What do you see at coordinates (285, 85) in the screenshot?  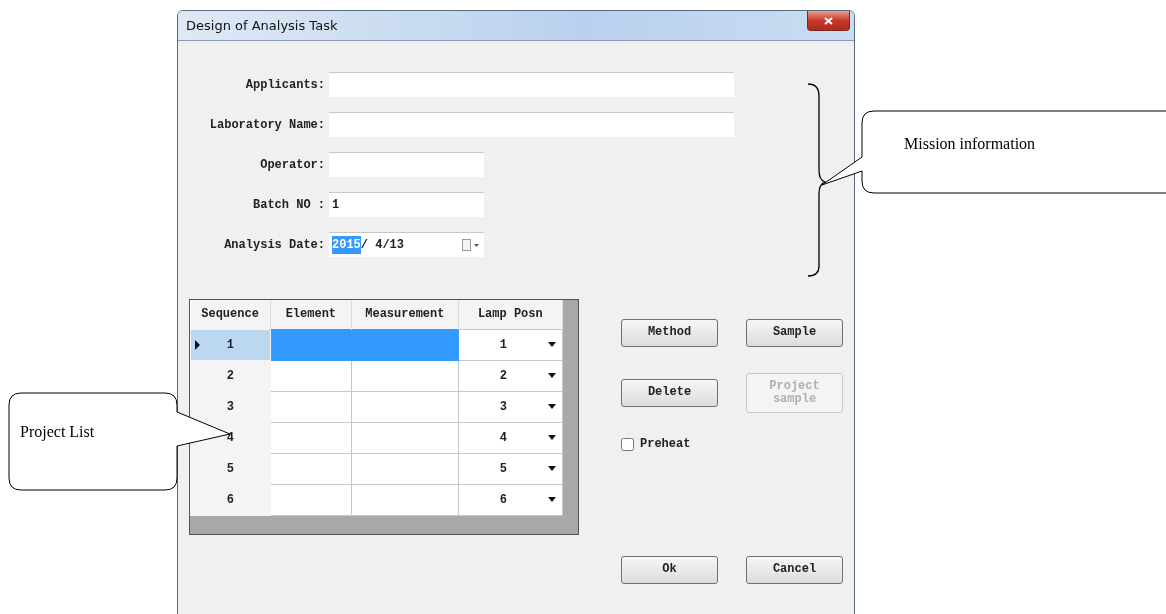 I see `field-label: Applicants:` at bounding box center [285, 85].